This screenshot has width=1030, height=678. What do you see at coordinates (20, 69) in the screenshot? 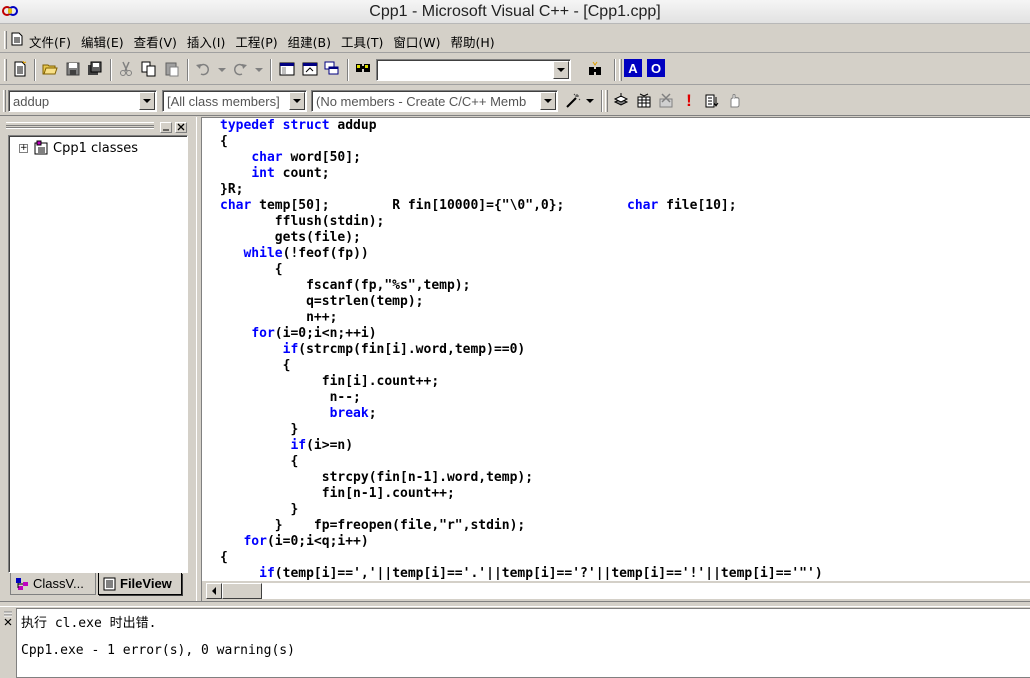
I see `new-text-file-icon` at bounding box center [20, 69].